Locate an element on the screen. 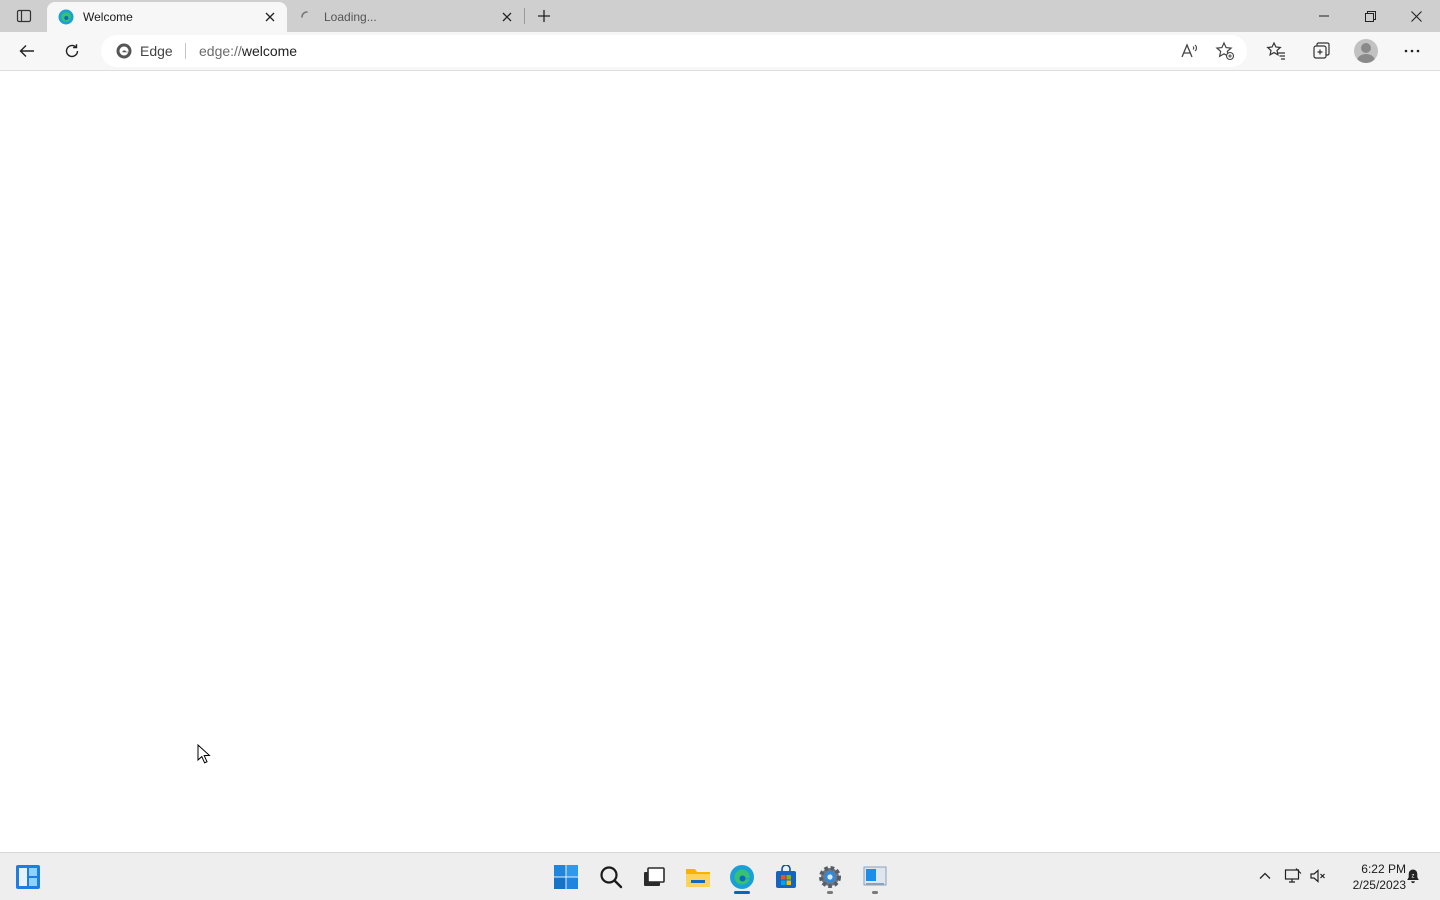 Image resolution: width=1440 pixels, height=900 pixels. read-aloud-button is located at coordinates (1189, 51).